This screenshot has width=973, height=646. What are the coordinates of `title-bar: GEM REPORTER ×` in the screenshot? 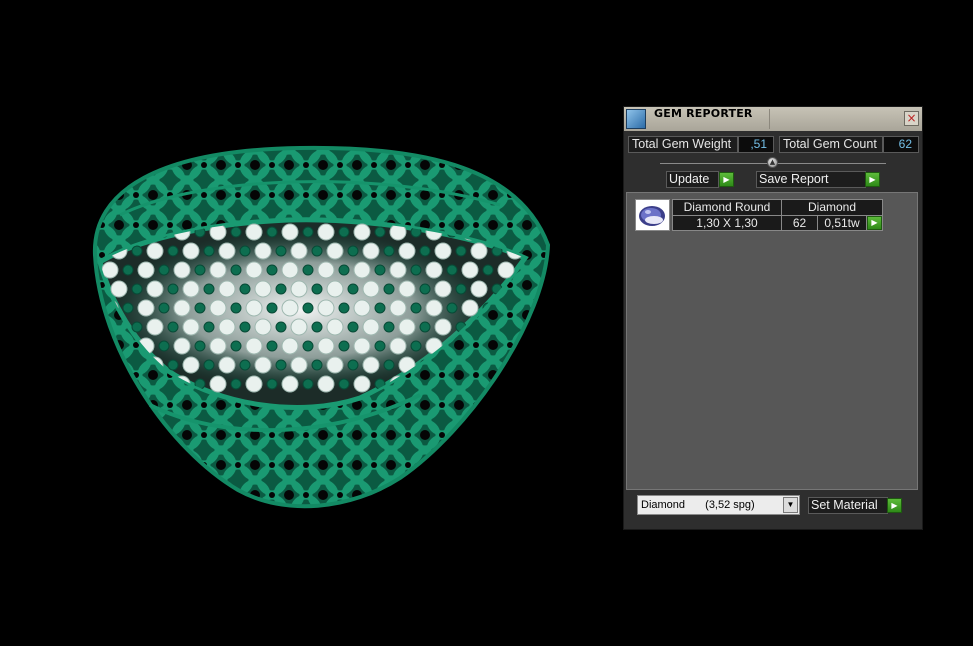 It's located at (773, 119).